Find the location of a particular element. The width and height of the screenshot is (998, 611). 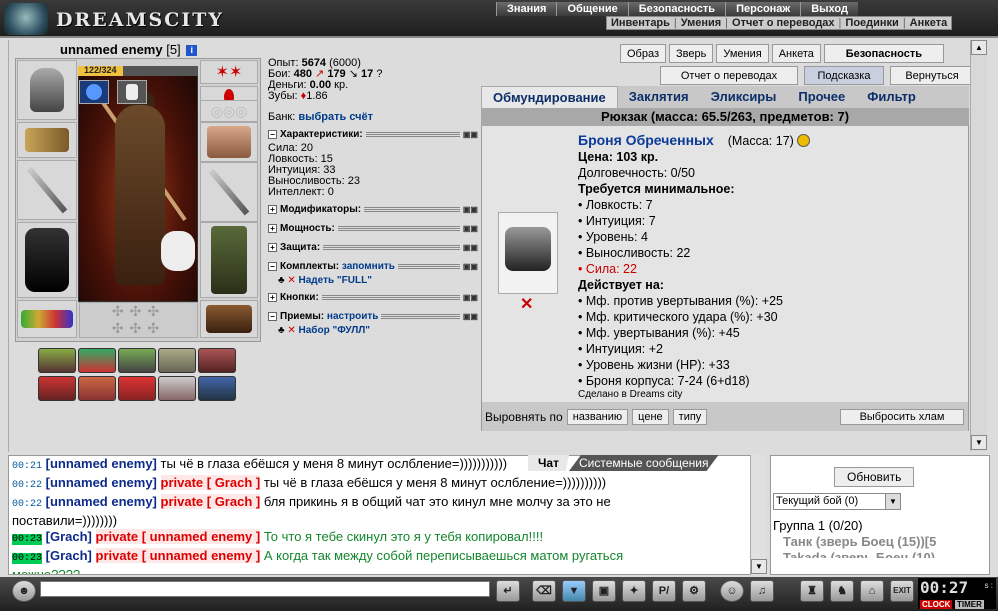

configure-link: настроить is located at coordinates (352, 316).